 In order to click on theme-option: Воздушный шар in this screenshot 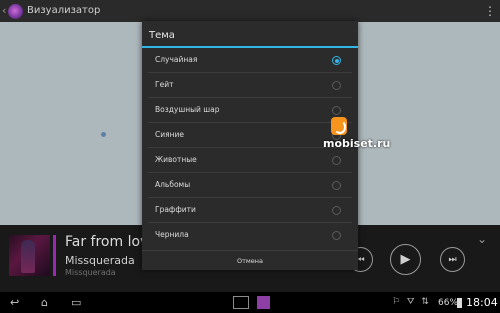, I will do `click(250, 110)`.